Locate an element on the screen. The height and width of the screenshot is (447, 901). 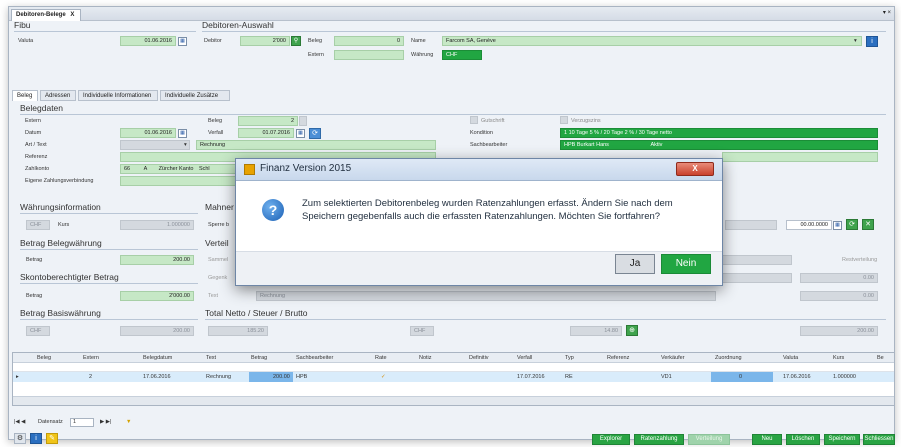
close-icon: X is located at coordinates (695, 169).